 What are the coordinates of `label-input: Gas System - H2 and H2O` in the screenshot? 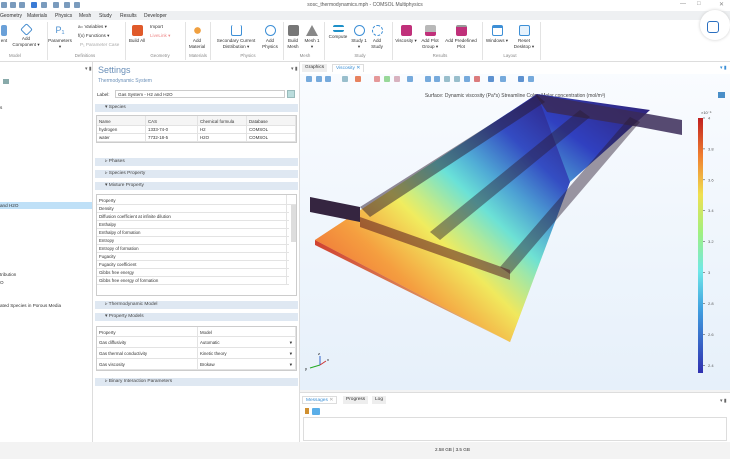 It's located at (200, 94).